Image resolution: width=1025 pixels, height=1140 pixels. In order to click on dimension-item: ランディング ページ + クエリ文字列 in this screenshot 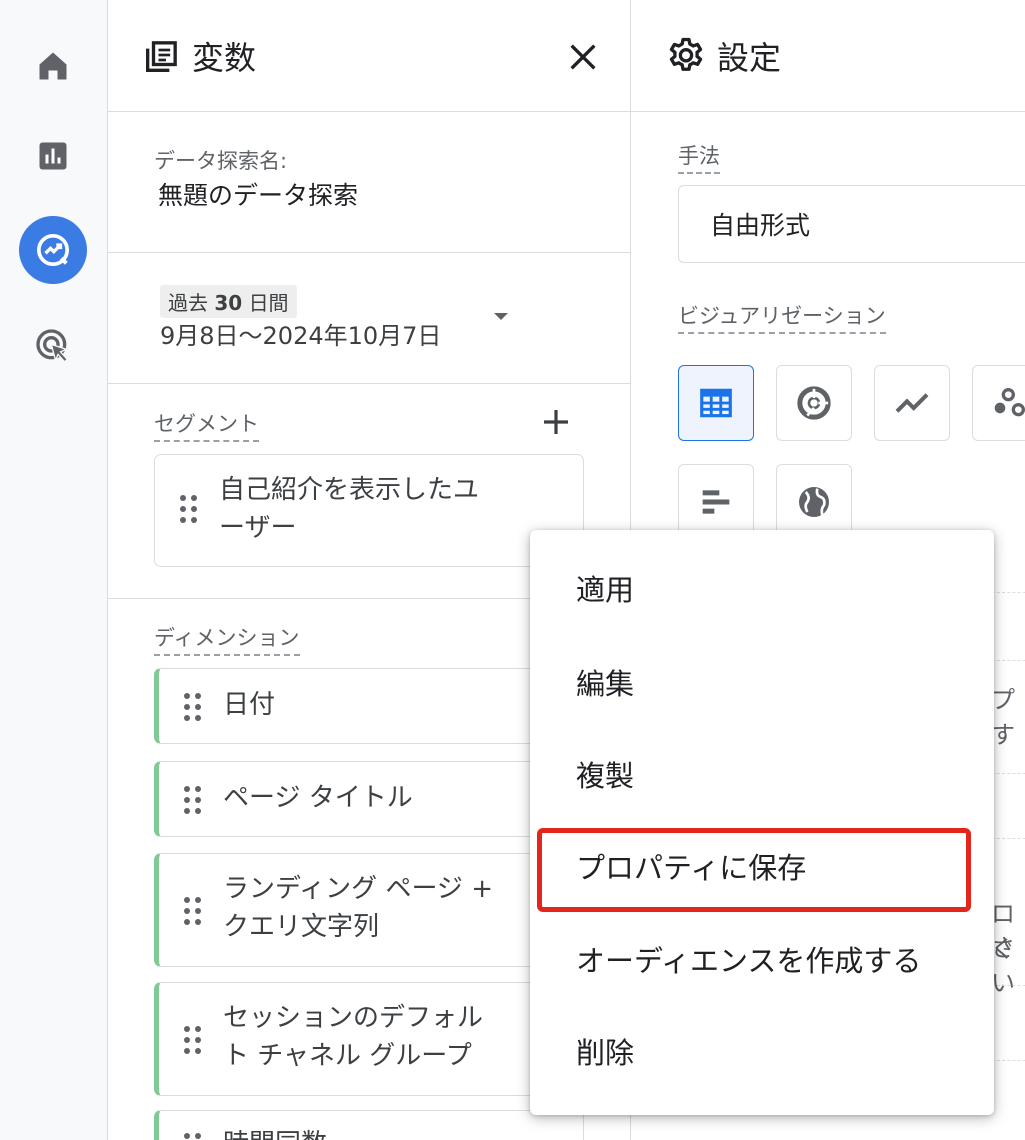, I will do `click(369, 910)`.